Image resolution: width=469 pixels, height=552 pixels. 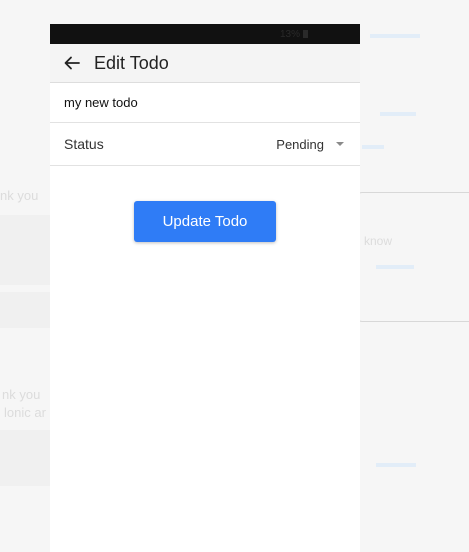 What do you see at coordinates (205, 221) in the screenshot?
I see `update-todo-button: Update Todo` at bounding box center [205, 221].